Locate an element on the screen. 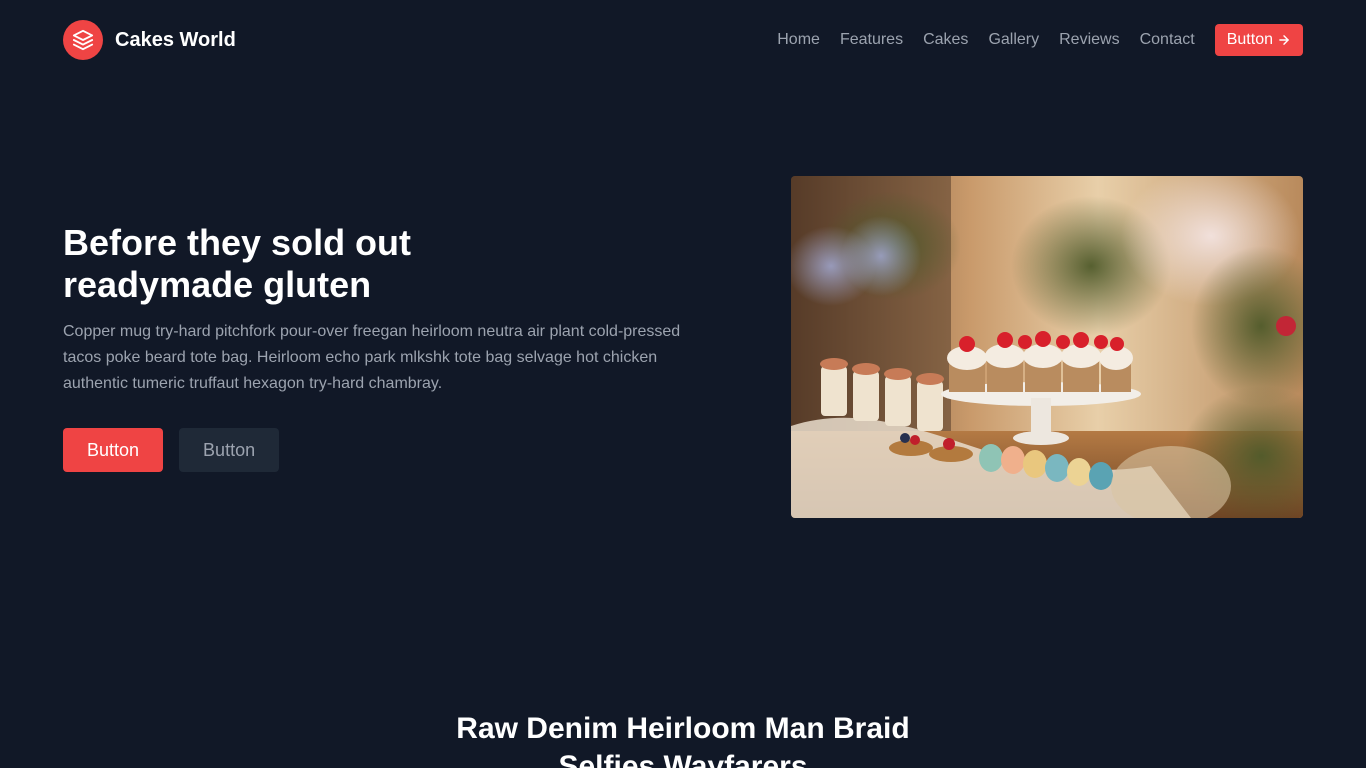  brand-name: Cakes World is located at coordinates (175, 39).